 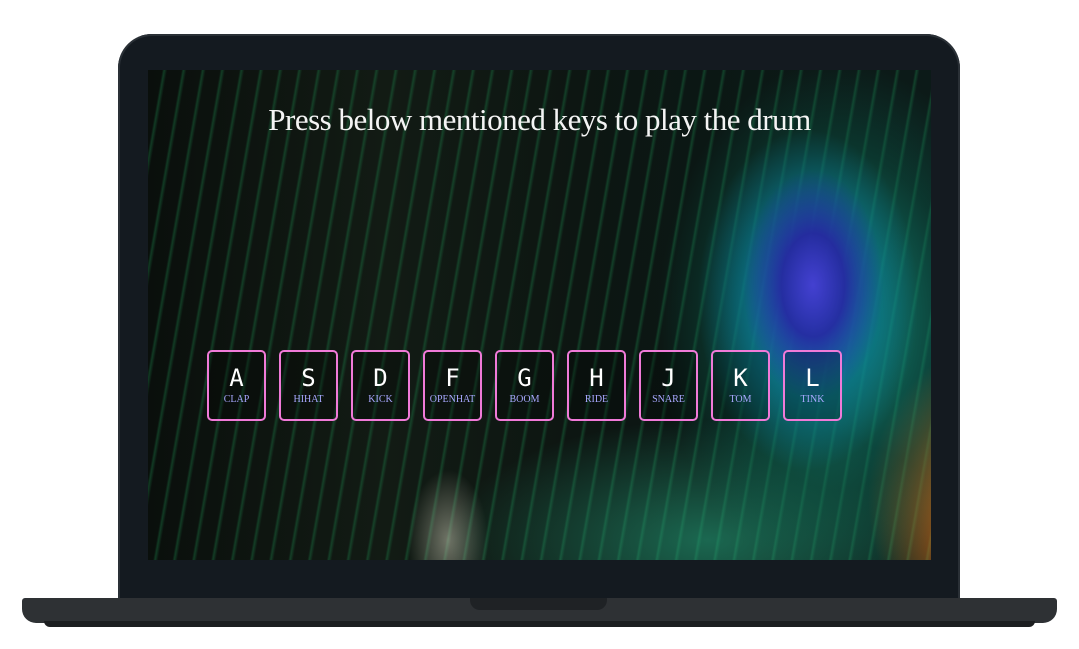 What do you see at coordinates (740, 399) in the screenshot?
I see `key-sound-label: tom` at bounding box center [740, 399].